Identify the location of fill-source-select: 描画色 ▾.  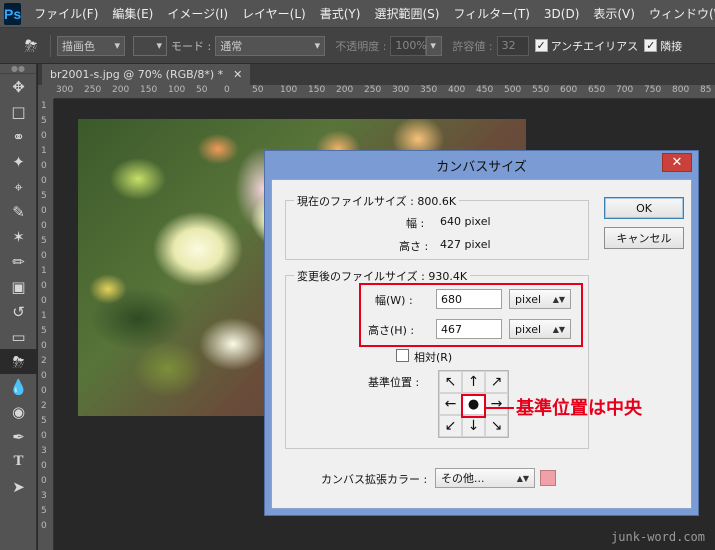
(91, 45).